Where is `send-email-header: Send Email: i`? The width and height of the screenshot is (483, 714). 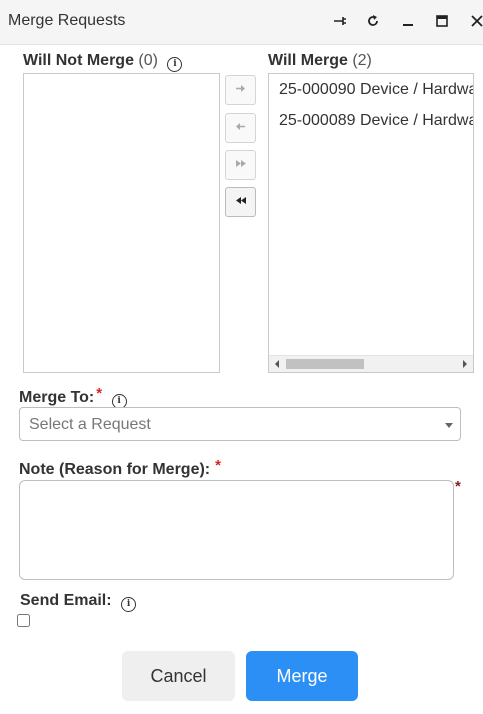 send-email-header: Send Email: i is located at coordinates (78, 602).